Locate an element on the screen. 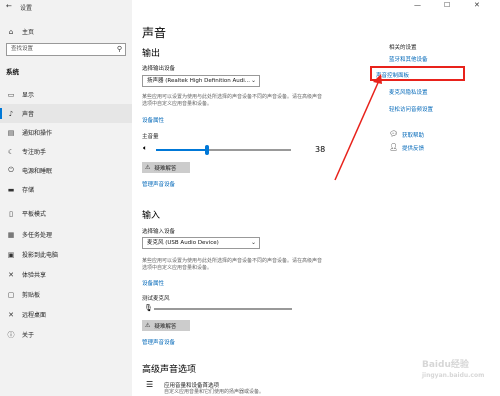 This screenshot has width=500, height=396. output-troubleshoot-button: ⚠ 疑难解答 is located at coordinates (166, 167).